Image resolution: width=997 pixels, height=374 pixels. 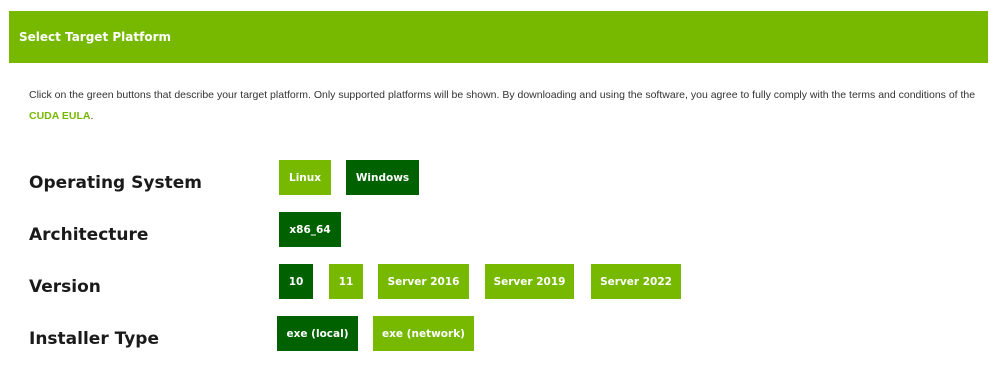 I want to click on section-title: Select Target Platform, so click(x=95, y=37).